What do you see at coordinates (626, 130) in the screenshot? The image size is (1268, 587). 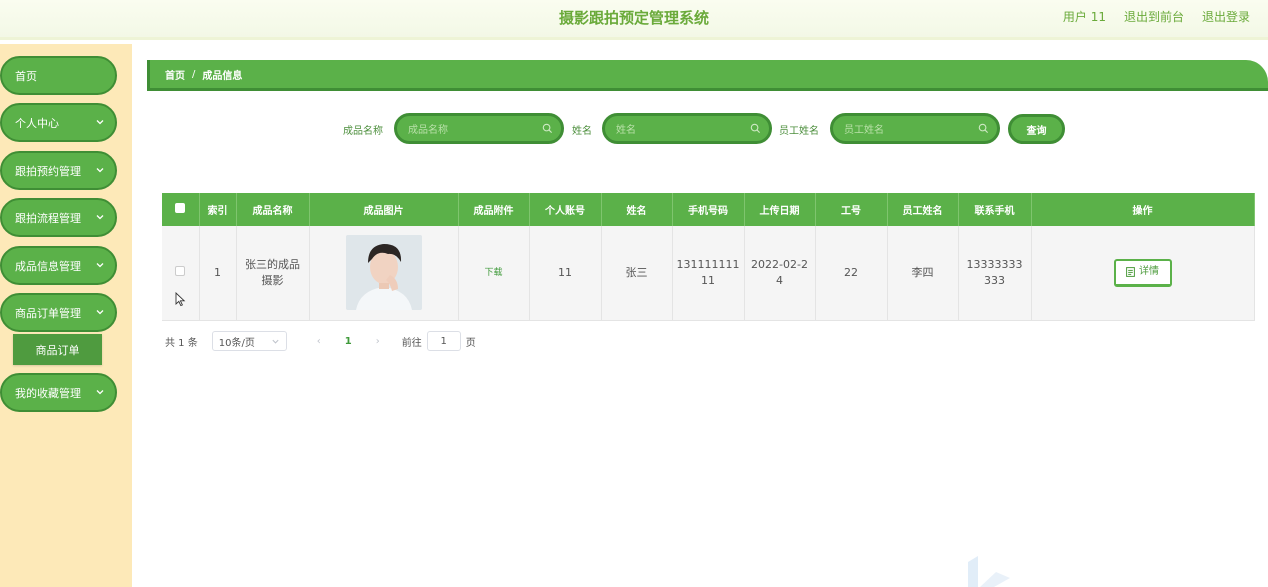 I see `name-placeholder: 姓名` at bounding box center [626, 130].